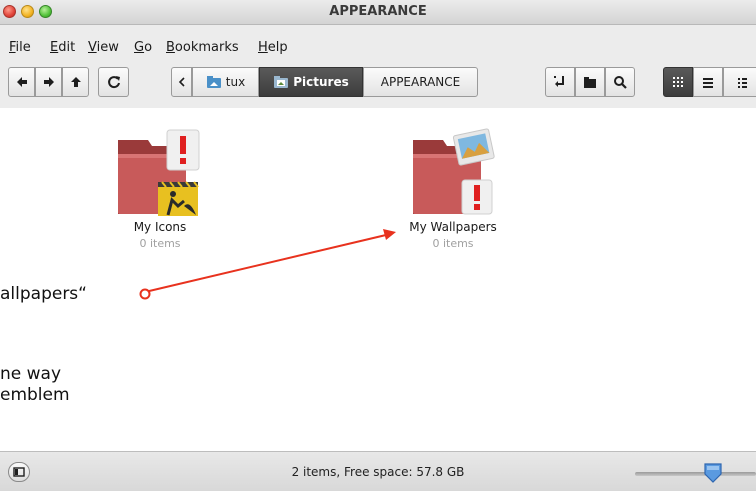 Image resolution: width=756 pixels, height=491 pixels. I want to click on reload-button, so click(113, 82).